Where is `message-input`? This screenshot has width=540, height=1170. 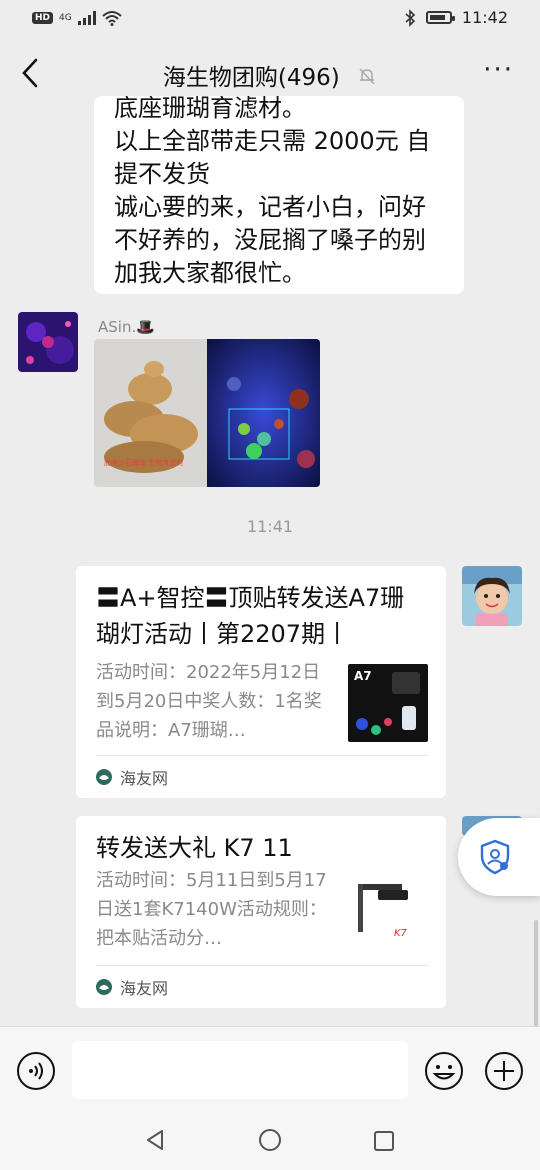 message-input is located at coordinates (240, 1070).